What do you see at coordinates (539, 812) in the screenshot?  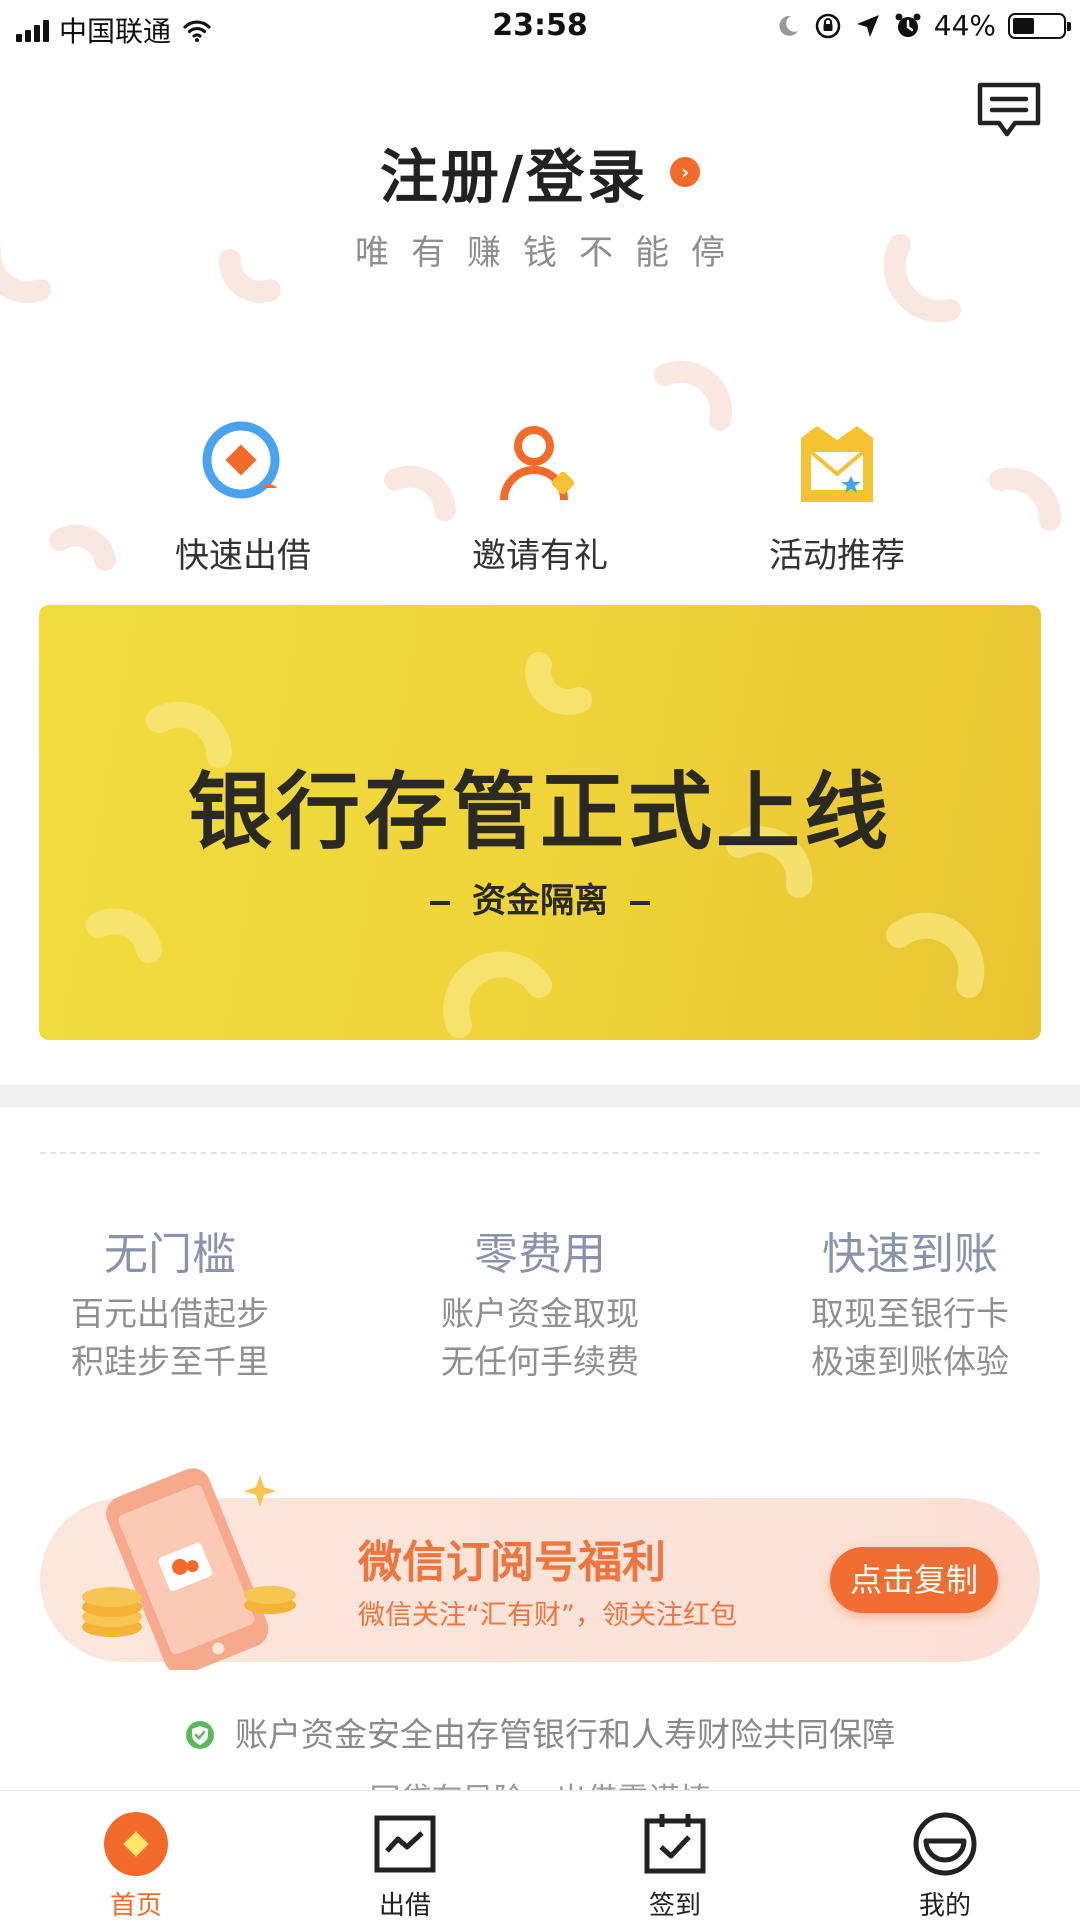 I see `banner-title: 银行存管正式上线` at bounding box center [539, 812].